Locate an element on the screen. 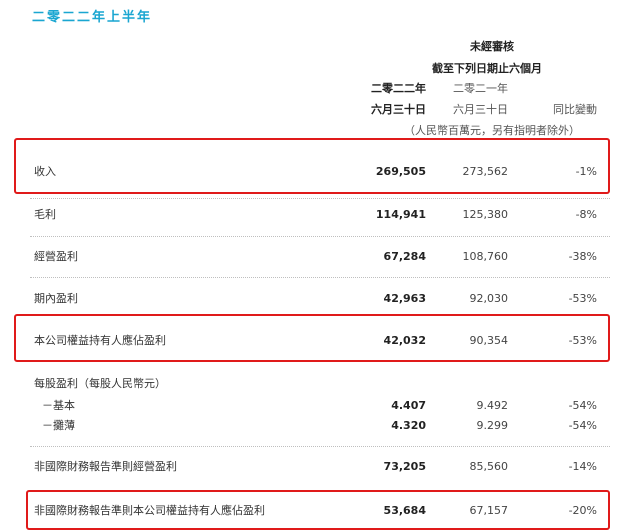  highlight-box-revenue is located at coordinates (312, 166).